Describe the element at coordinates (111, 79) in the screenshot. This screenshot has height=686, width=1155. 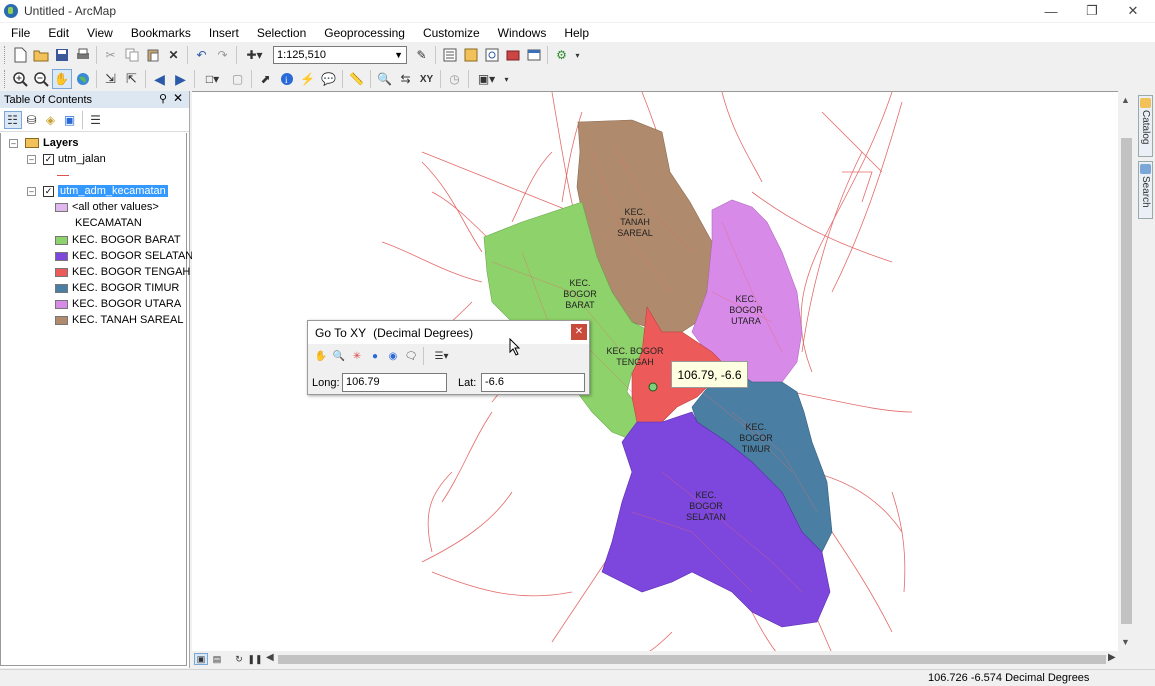
I see `fixed-zoom-in-icon: ⇲` at that location.